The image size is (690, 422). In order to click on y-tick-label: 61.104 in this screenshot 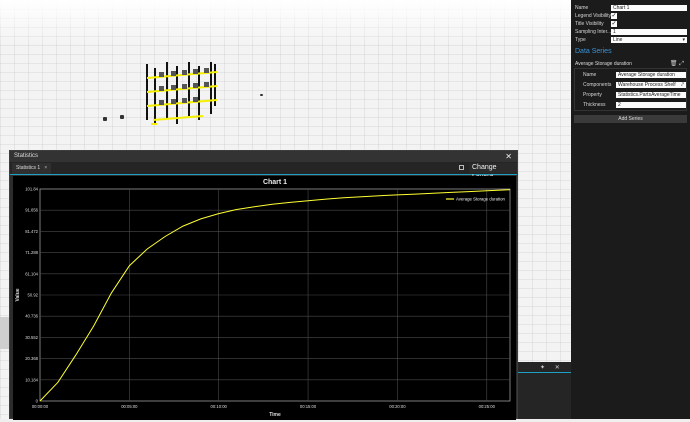, I will do `click(31, 273)`.